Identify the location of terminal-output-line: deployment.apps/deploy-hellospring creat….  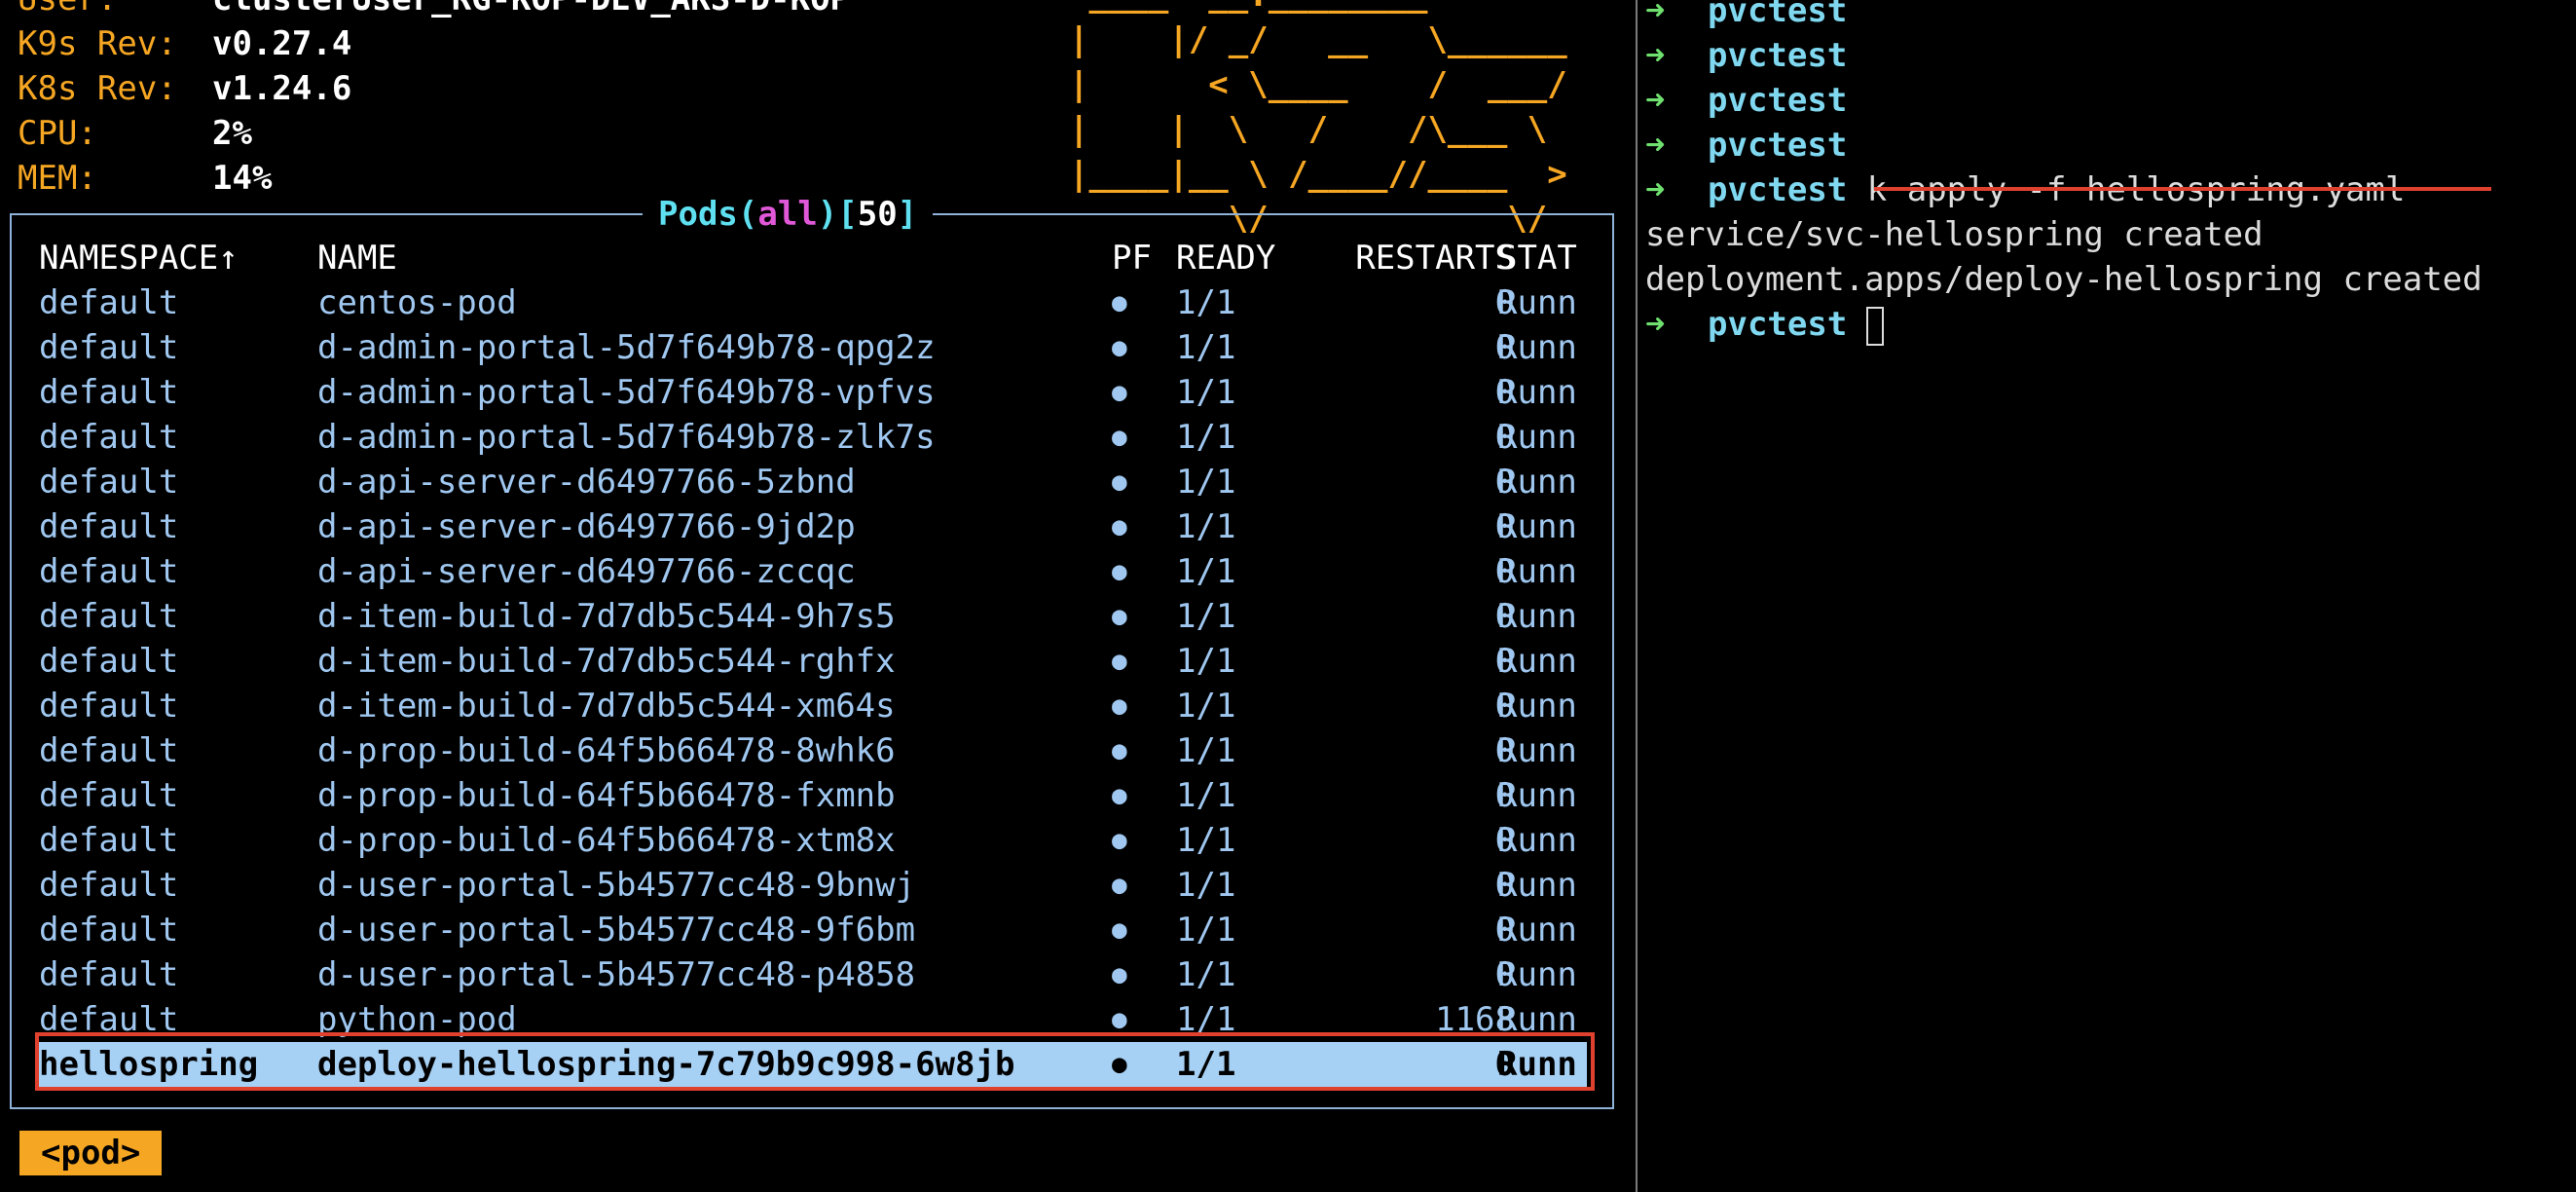
(2064, 279).